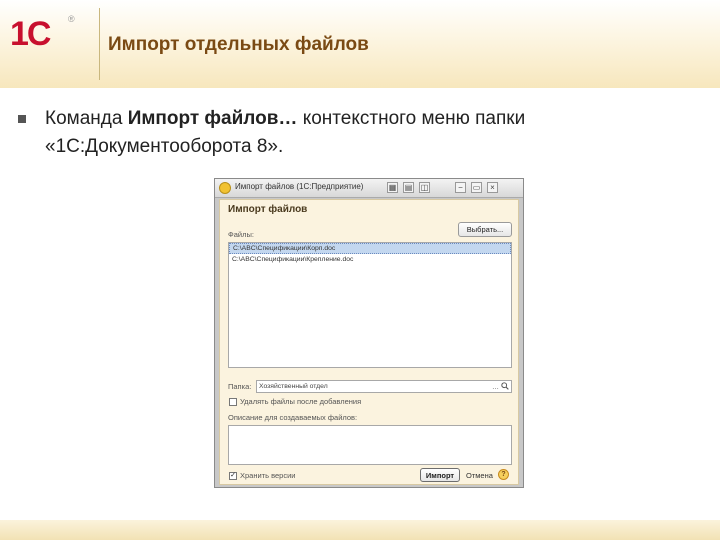 Image resolution: width=720 pixels, height=540 pixels. Describe the element at coordinates (479, 475) in the screenshot. I see `cancel-button: Отмена` at that location.